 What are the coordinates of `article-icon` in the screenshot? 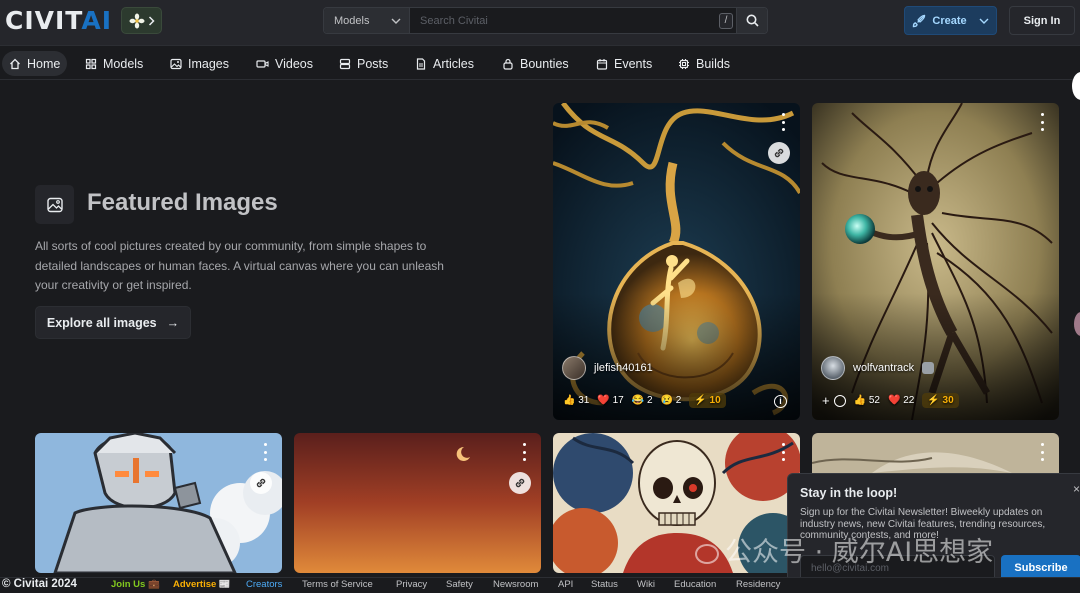 It's located at (421, 63).